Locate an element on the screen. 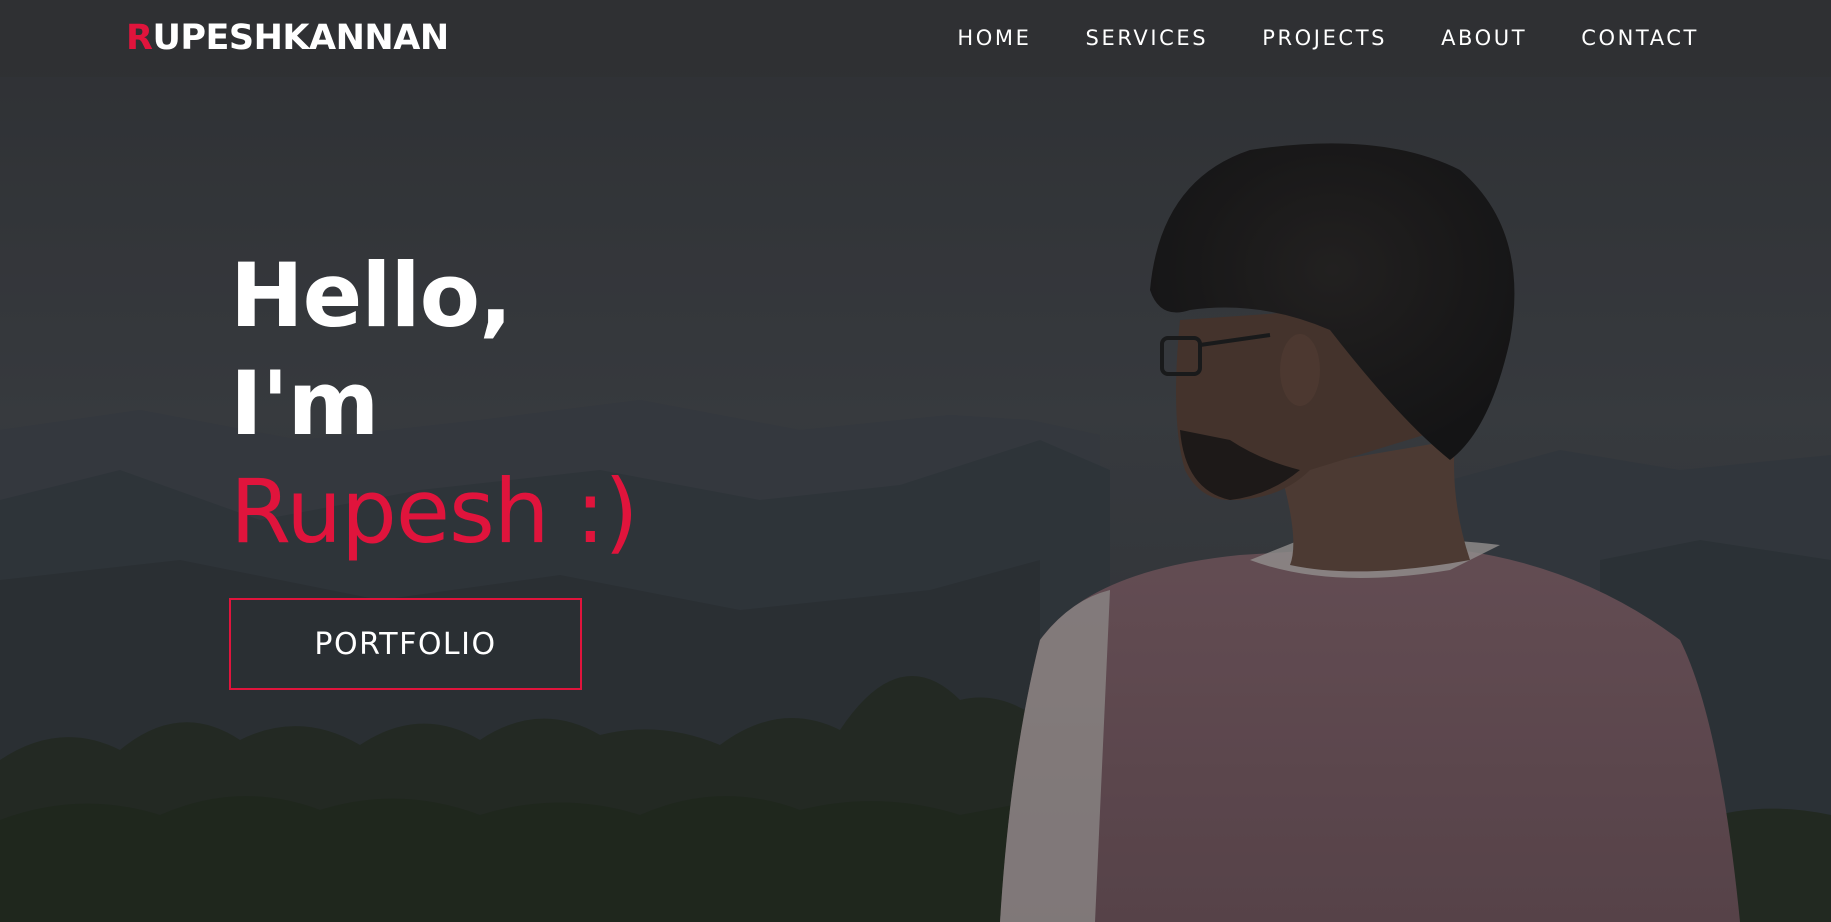  nav-link-home: HOME is located at coordinates (994, 38).